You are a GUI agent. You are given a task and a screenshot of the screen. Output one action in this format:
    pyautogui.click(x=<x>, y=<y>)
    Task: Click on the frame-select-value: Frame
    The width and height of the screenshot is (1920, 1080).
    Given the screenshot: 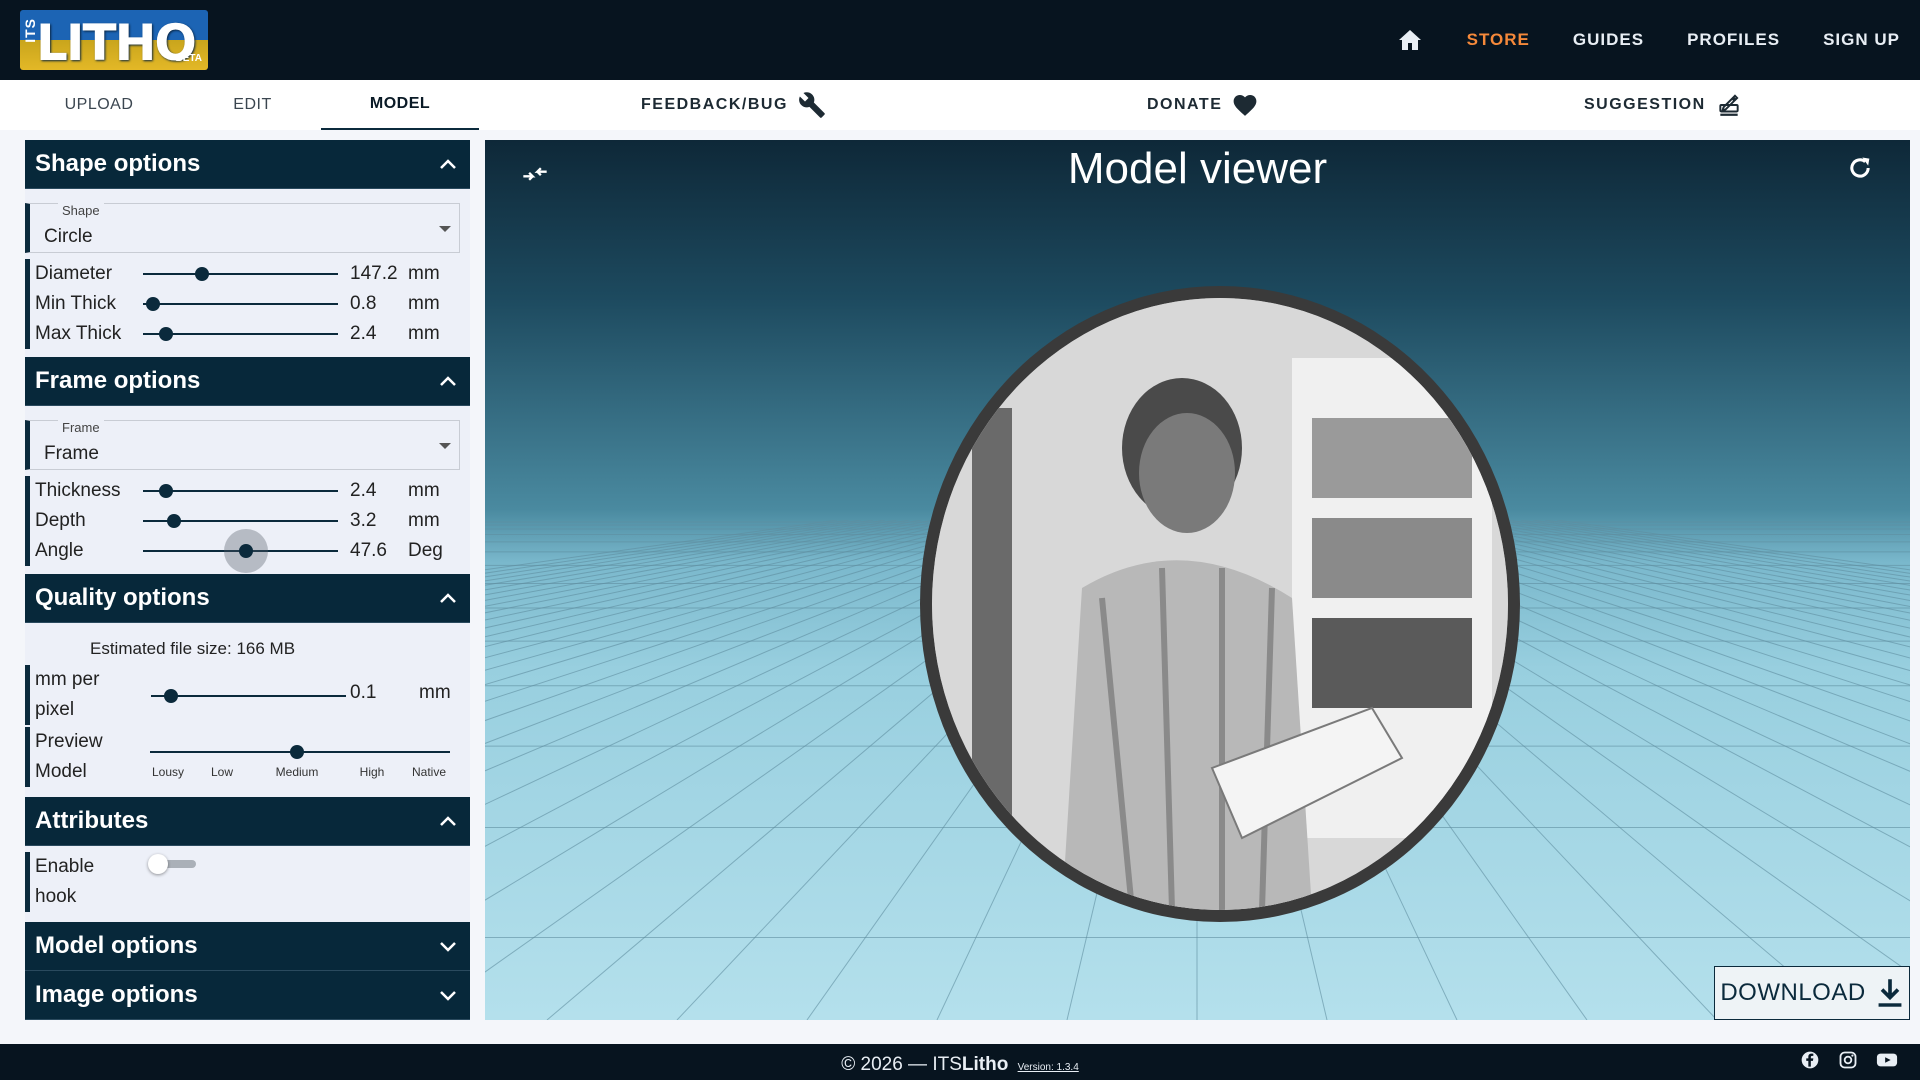 What is the action you would take?
    pyautogui.click(x=71, y=453)
    